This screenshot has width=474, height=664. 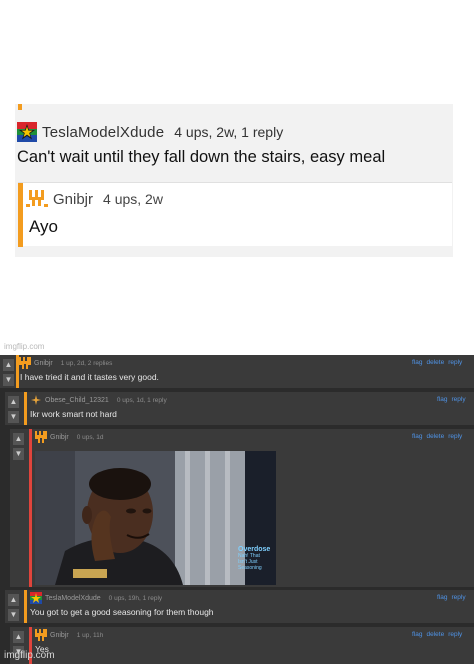 What do you see at coordinates (20, 107) in the screenshot?
I see `accent-stub` at bounding box center [20, 107].